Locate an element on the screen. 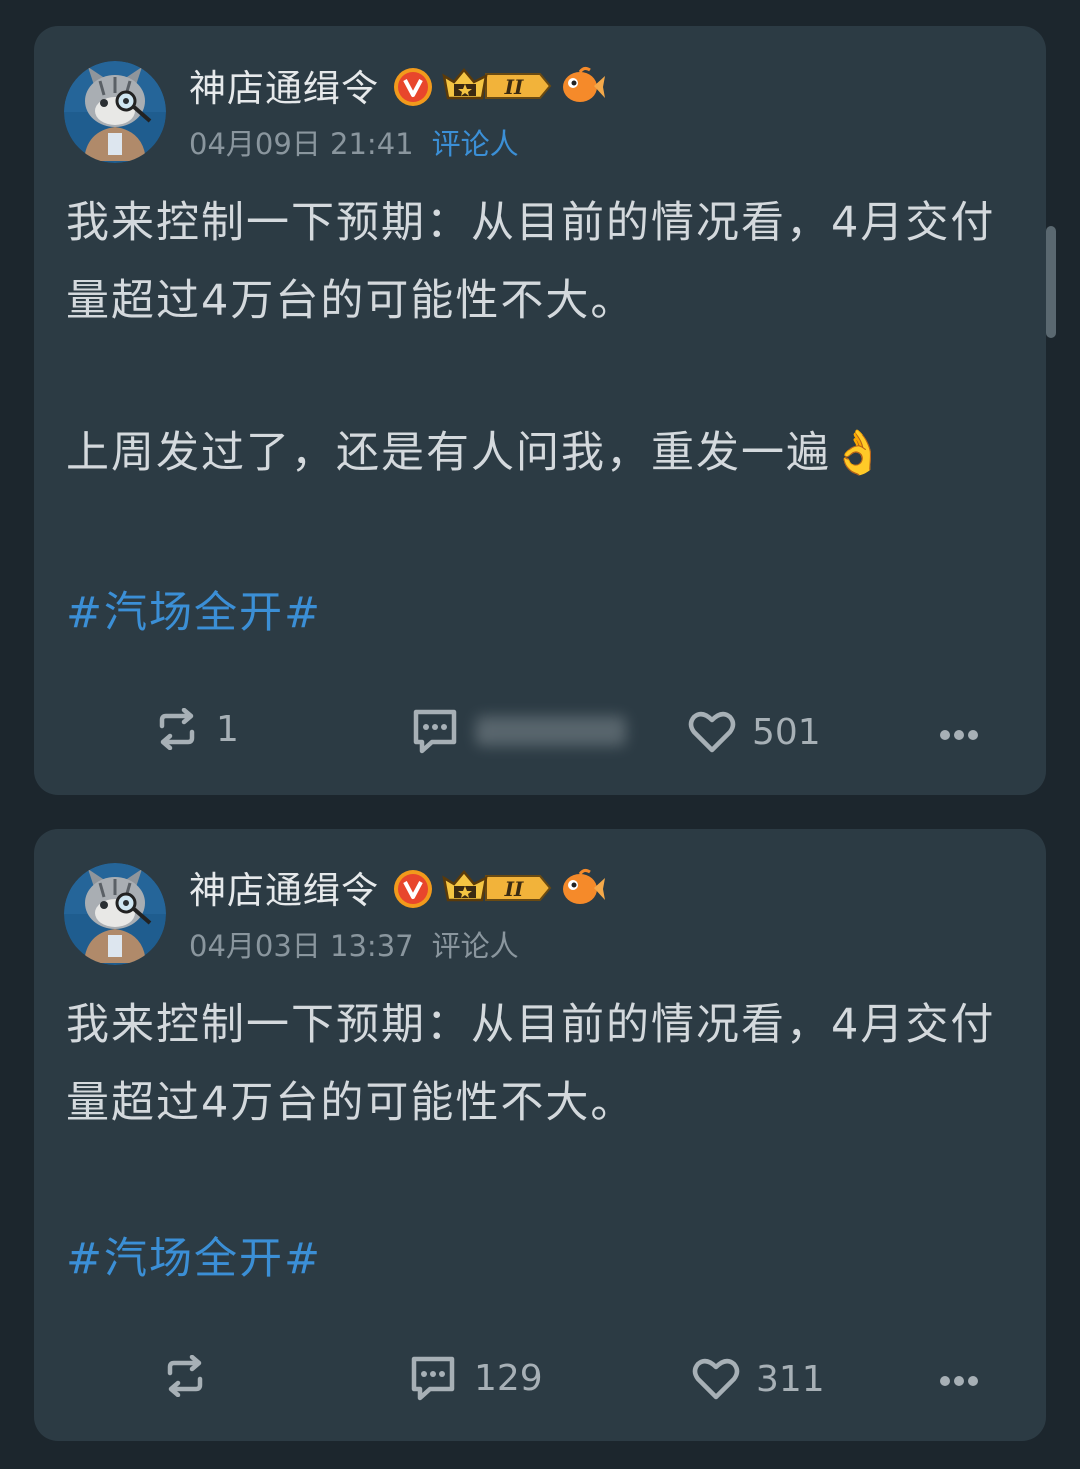  post-paragraph: 上周发过了，还是有人问我，重发一遍👌 is located at coordinates (476, 453).